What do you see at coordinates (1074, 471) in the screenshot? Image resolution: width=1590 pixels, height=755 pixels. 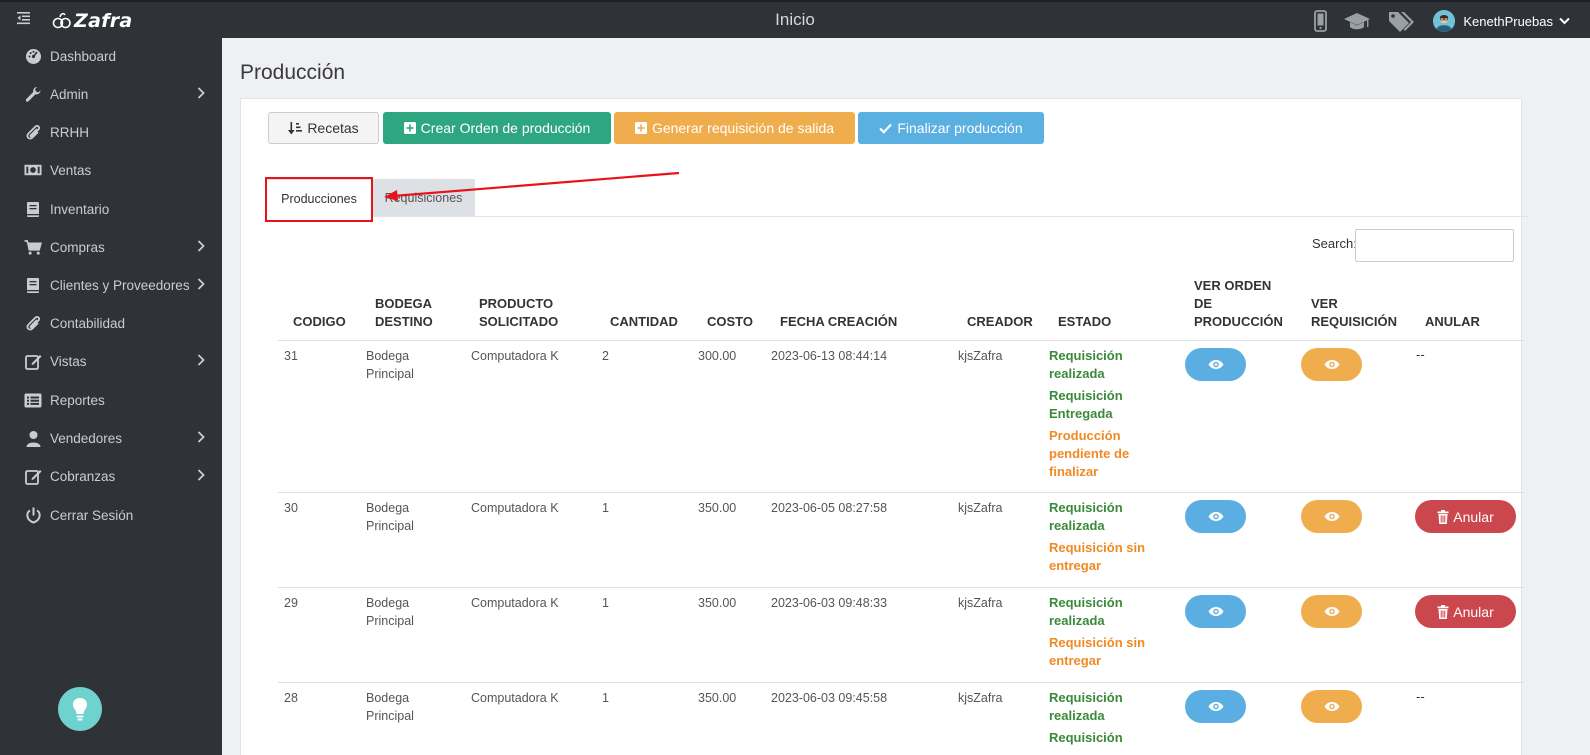 I see `status-line: finalizar` at bounding box center [1074, 471].